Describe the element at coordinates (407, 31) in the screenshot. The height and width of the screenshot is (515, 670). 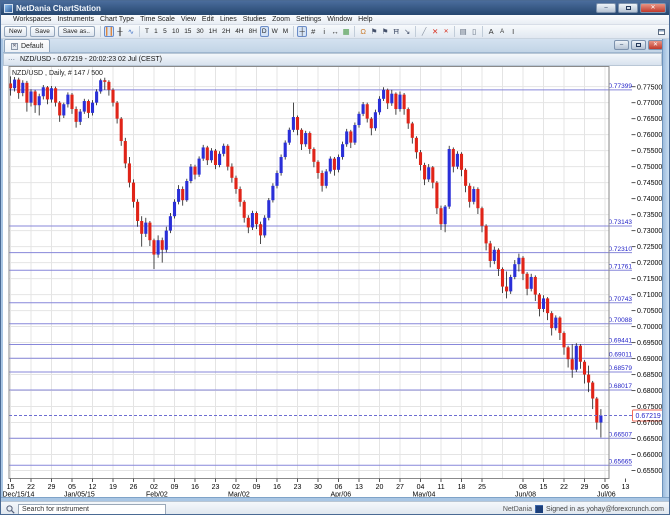
I see `trend-step-icon: ↘` at that location.